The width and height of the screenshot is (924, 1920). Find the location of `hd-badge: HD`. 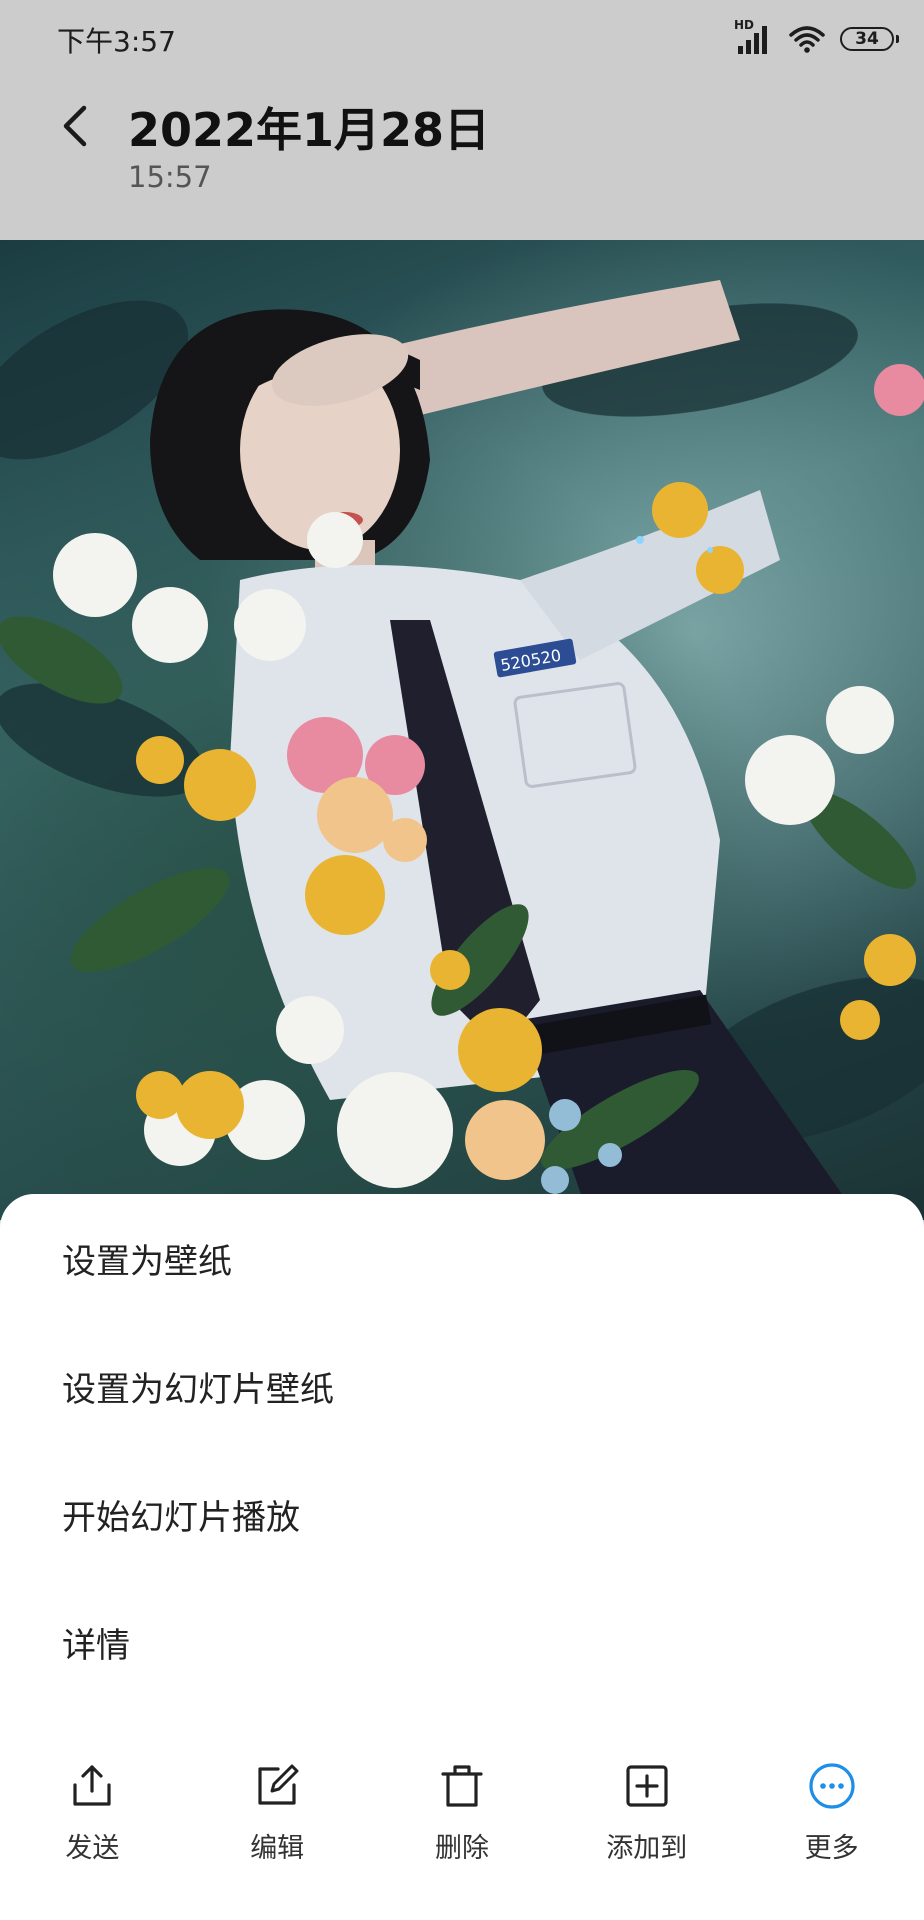

hd-badge: HD is located at coordinates (744, 25).